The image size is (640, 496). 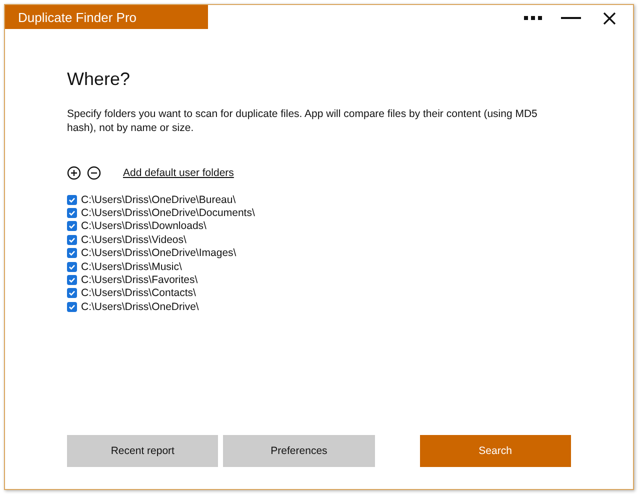 I want to click on folder-path: C:\Users\Driss\Music\, so click(x=131, y=266).